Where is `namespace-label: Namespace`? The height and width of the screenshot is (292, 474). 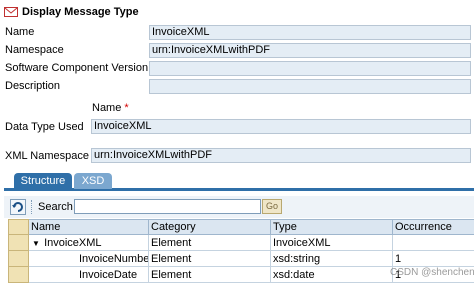
namespace-label: Namespace is located at coordinates (34, 50).